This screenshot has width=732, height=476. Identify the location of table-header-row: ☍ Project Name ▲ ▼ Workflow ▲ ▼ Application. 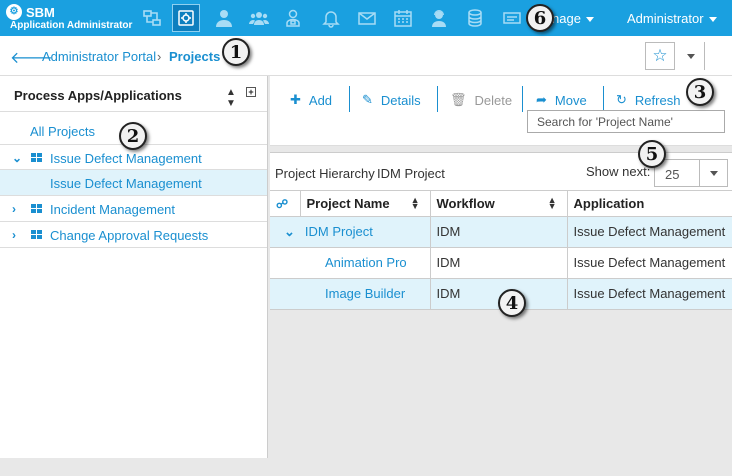
(501, 204).